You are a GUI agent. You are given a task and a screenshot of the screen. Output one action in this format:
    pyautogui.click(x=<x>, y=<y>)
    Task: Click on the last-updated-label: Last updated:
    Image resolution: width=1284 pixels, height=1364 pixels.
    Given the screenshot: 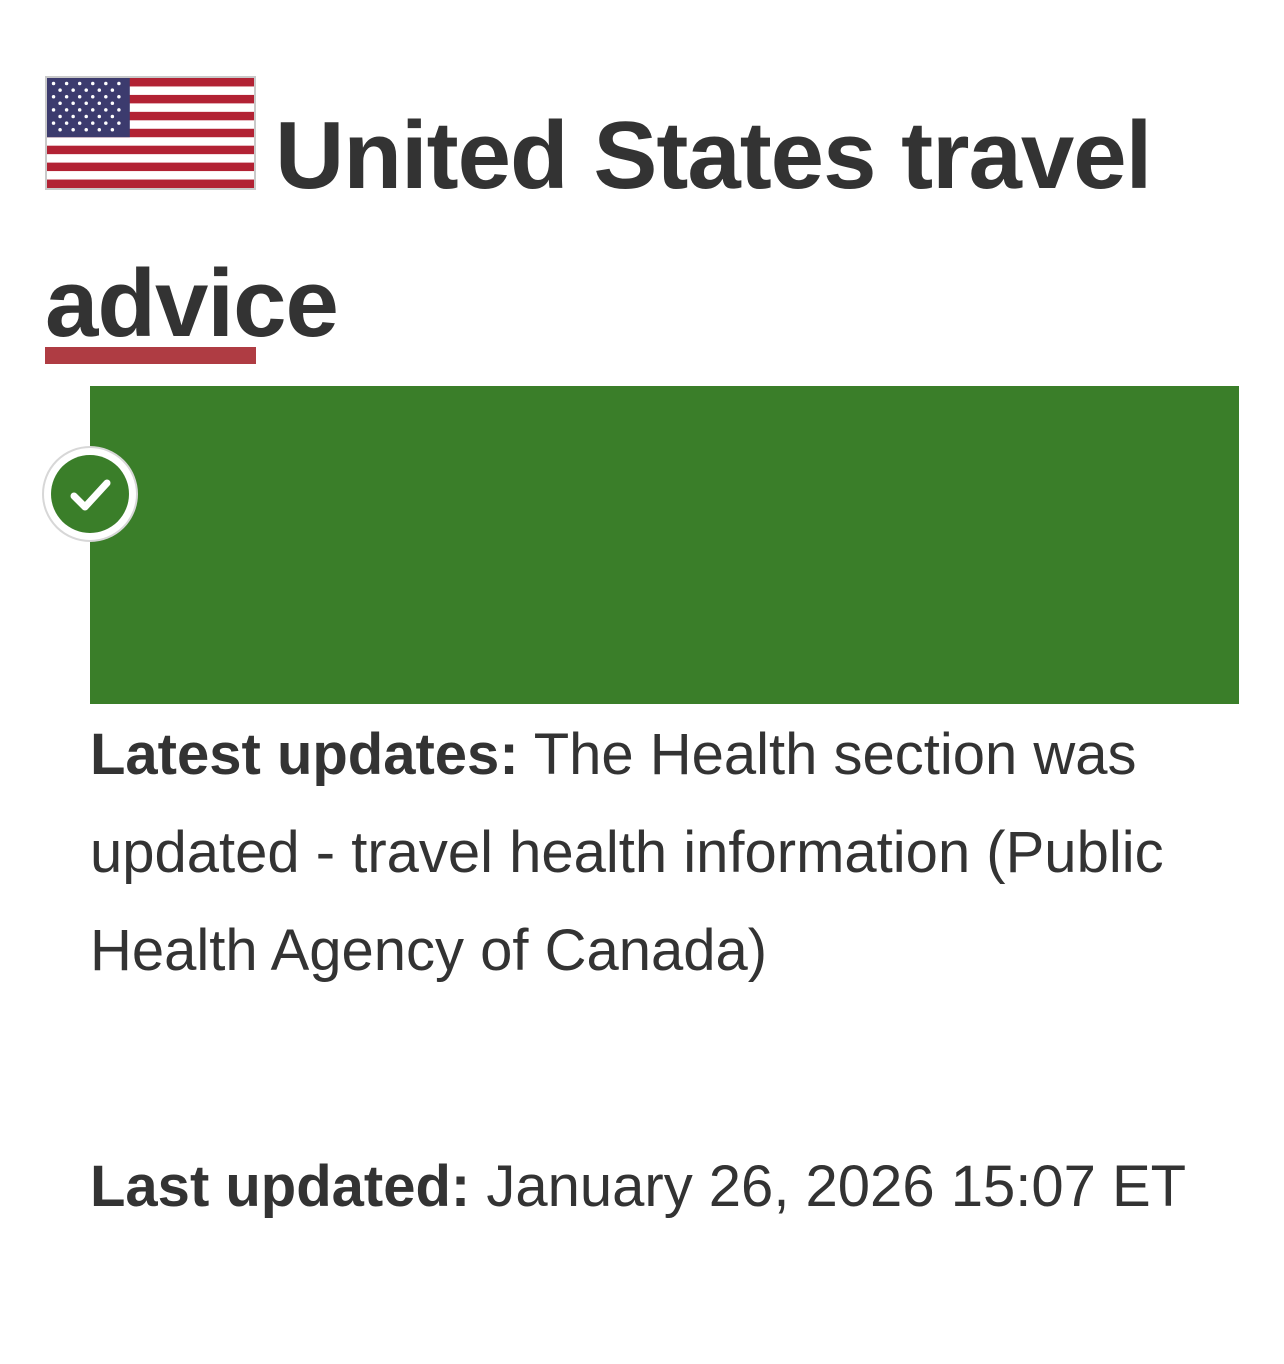 What is the action you would take?
    pyautogui.click(x=280, y=1186)
    